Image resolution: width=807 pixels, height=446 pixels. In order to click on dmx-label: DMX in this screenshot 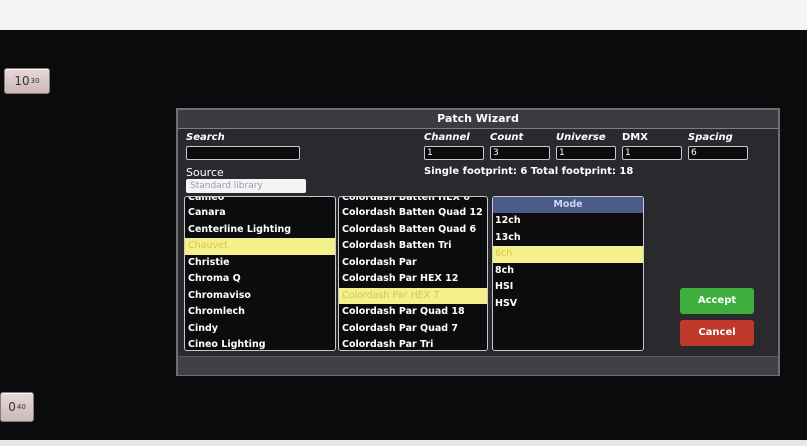, I will do `click(635, 137)`.